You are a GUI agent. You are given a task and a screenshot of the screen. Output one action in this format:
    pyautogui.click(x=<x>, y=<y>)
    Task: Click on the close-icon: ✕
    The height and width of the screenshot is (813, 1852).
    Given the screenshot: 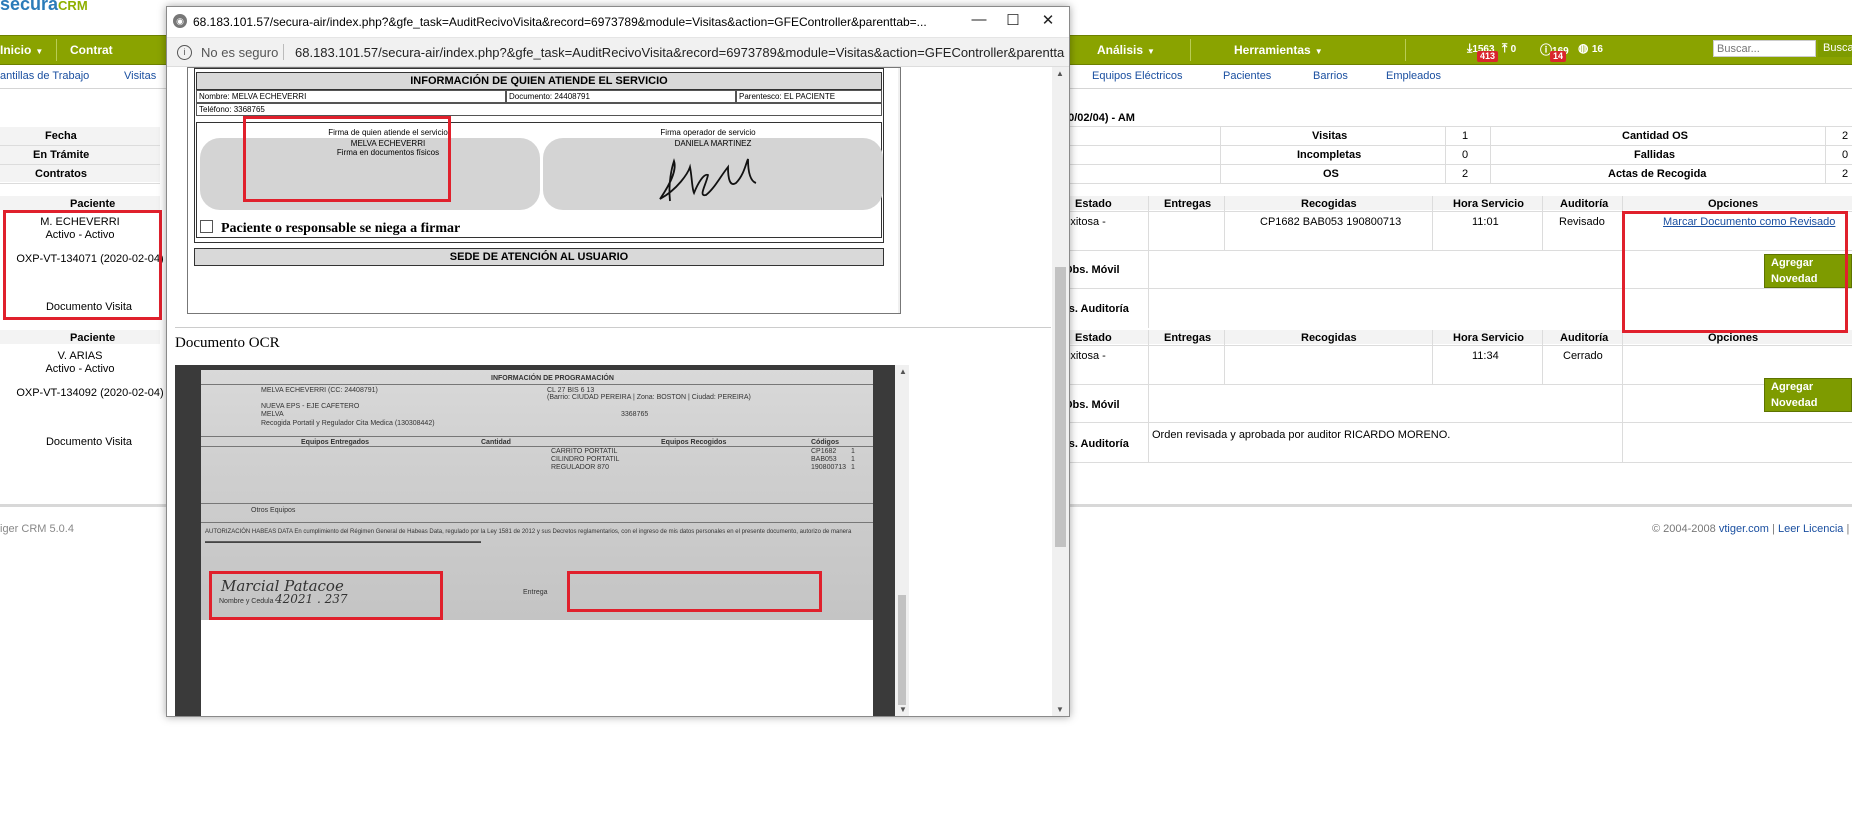 What is the action you would take?
    pyautogui.click(x=1048, y=20)
    